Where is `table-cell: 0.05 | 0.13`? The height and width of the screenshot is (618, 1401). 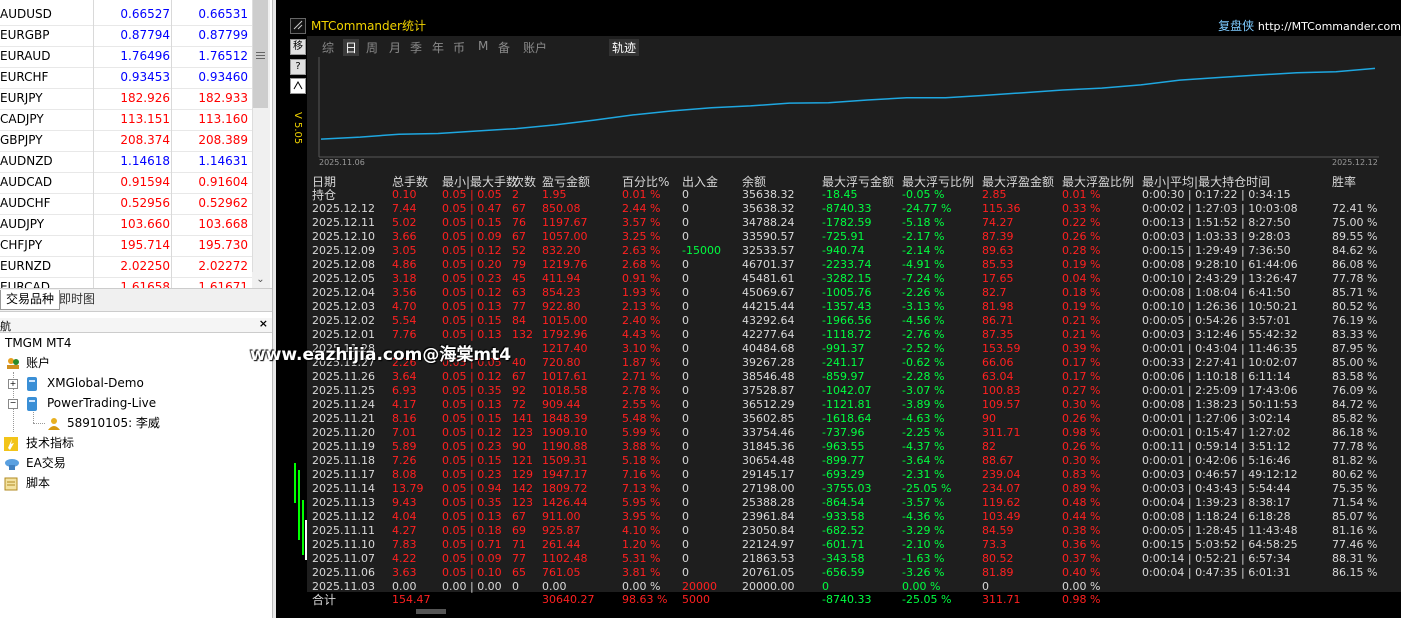 table-cell: 0.05 | 0.13 is located at coordinates (472, 306).